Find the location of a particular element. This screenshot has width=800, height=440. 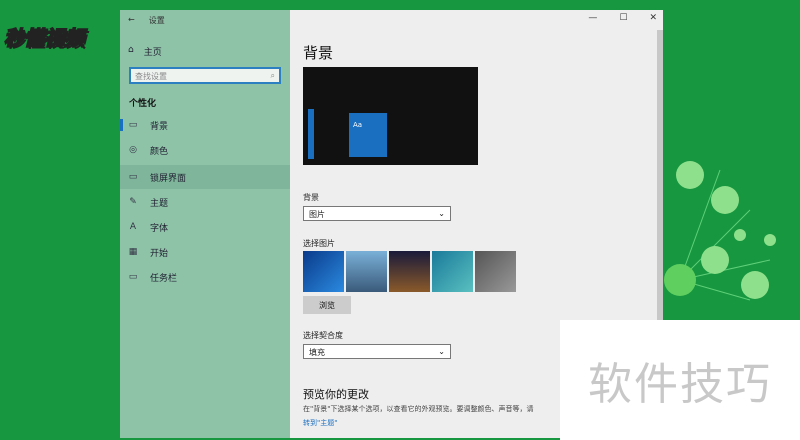

window-title: 设置 is located at coordinates (156, 20).